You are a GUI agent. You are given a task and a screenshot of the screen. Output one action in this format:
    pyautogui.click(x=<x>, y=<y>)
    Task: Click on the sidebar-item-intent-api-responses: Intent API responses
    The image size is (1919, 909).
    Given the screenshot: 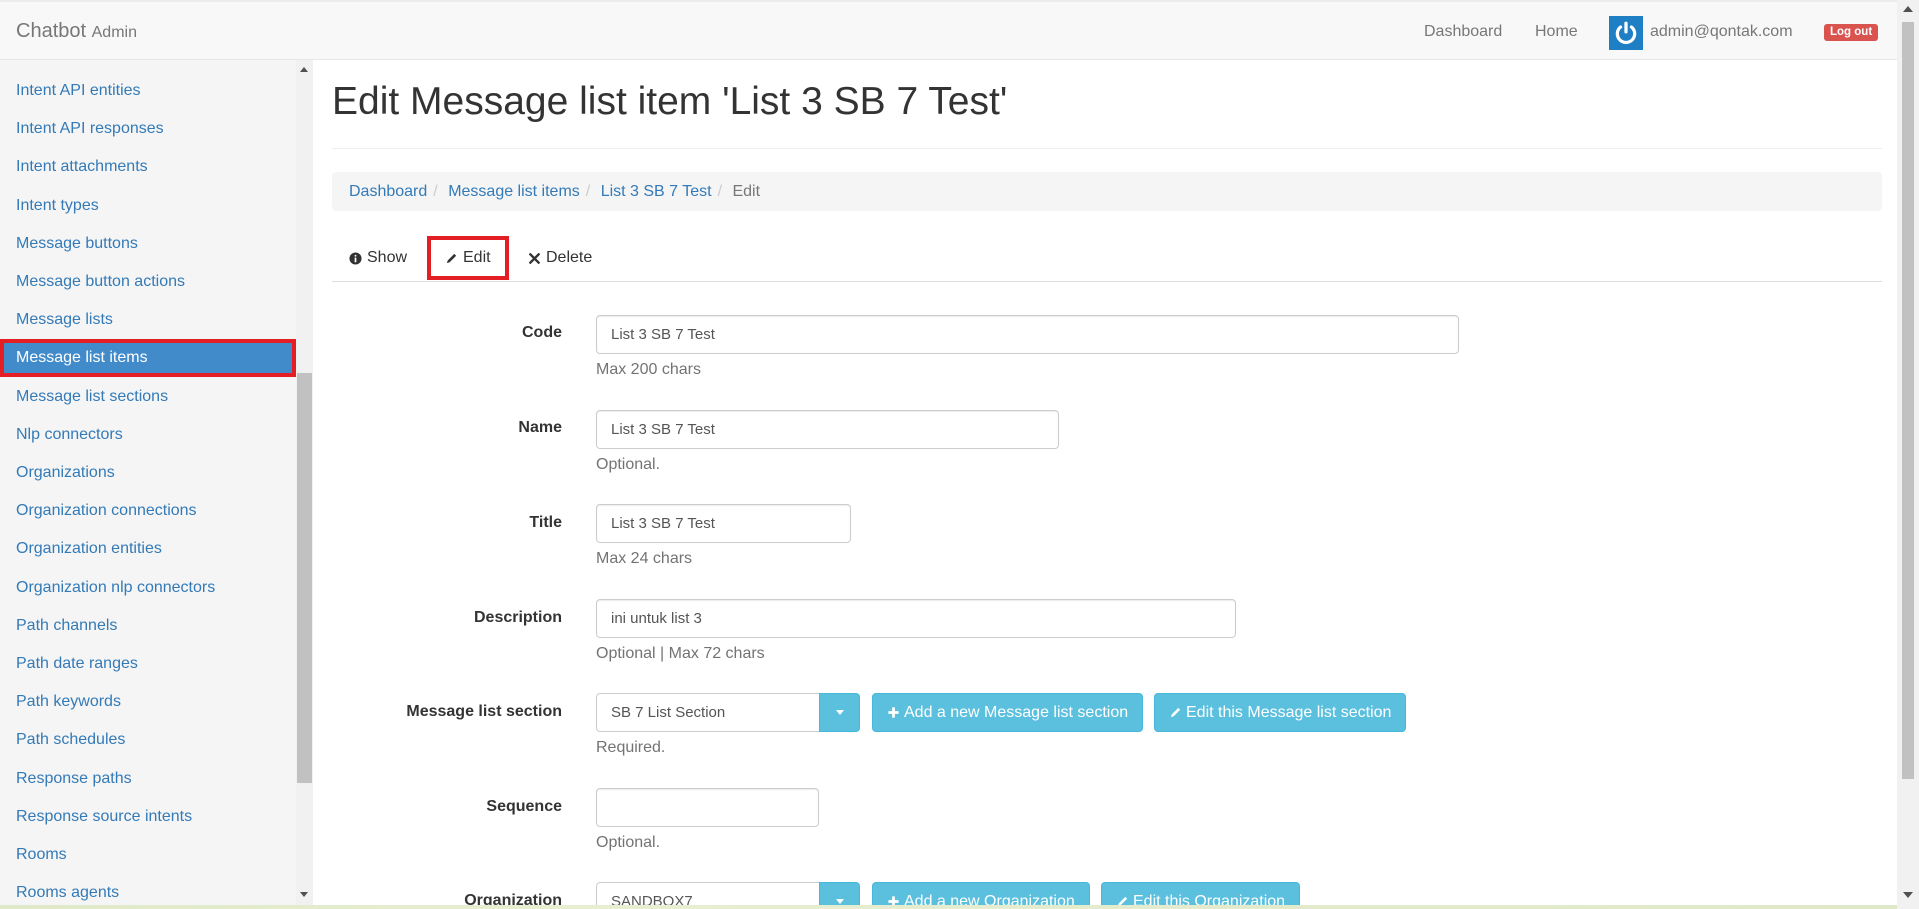 What is the action you would take?
    pyautogui.click(x=148, y=129)
    